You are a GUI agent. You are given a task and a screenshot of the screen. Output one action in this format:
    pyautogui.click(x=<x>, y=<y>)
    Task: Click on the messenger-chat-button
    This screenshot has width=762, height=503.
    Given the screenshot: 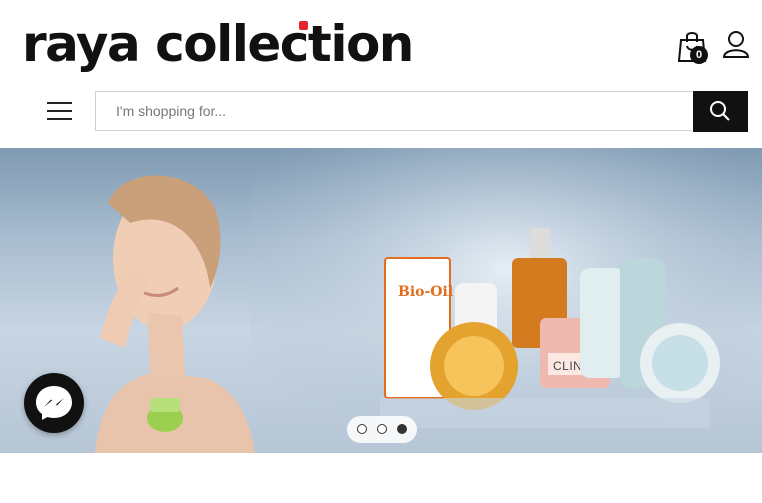 What is the action you would take?
    pyautogui.click(x=54, y=403)
    